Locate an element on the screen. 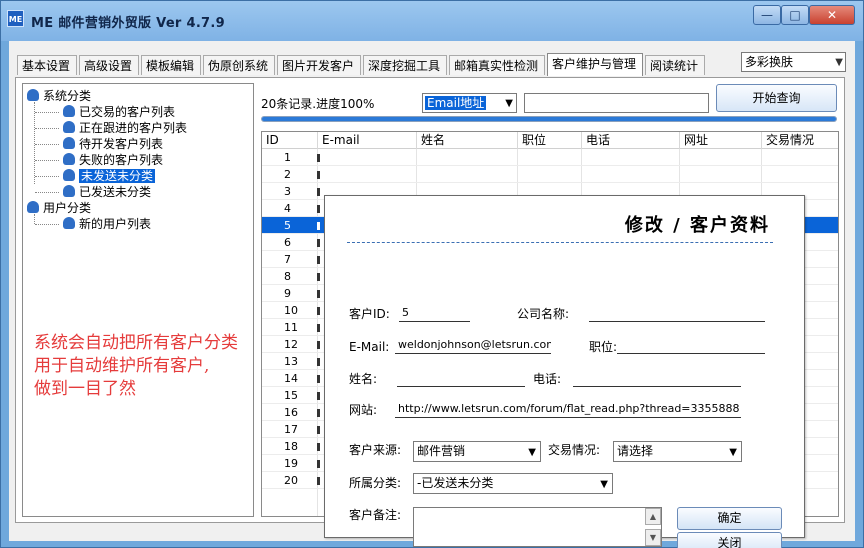  tree-item: 已发送未分类 is located at coordinates (107, 192).